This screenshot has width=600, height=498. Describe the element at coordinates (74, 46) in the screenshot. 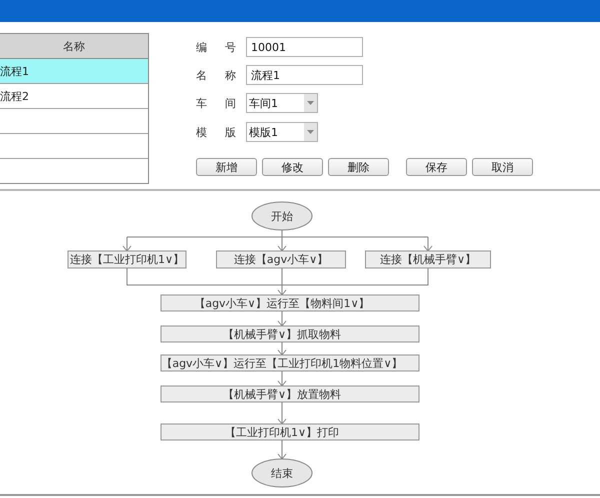

I see `column-header: 名称` at that location.